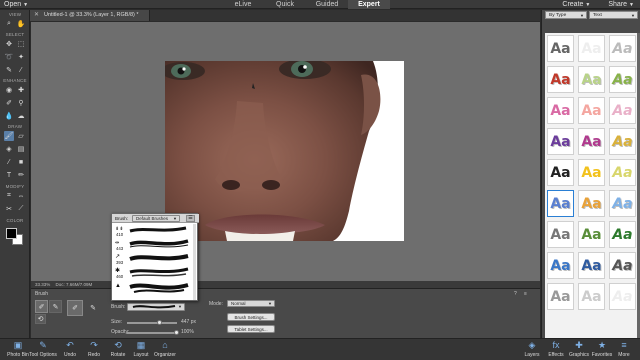  Describe the element at coordinates (9, 136) in the screenshot. I see `brush-tool-icon: 🖌` at that location.